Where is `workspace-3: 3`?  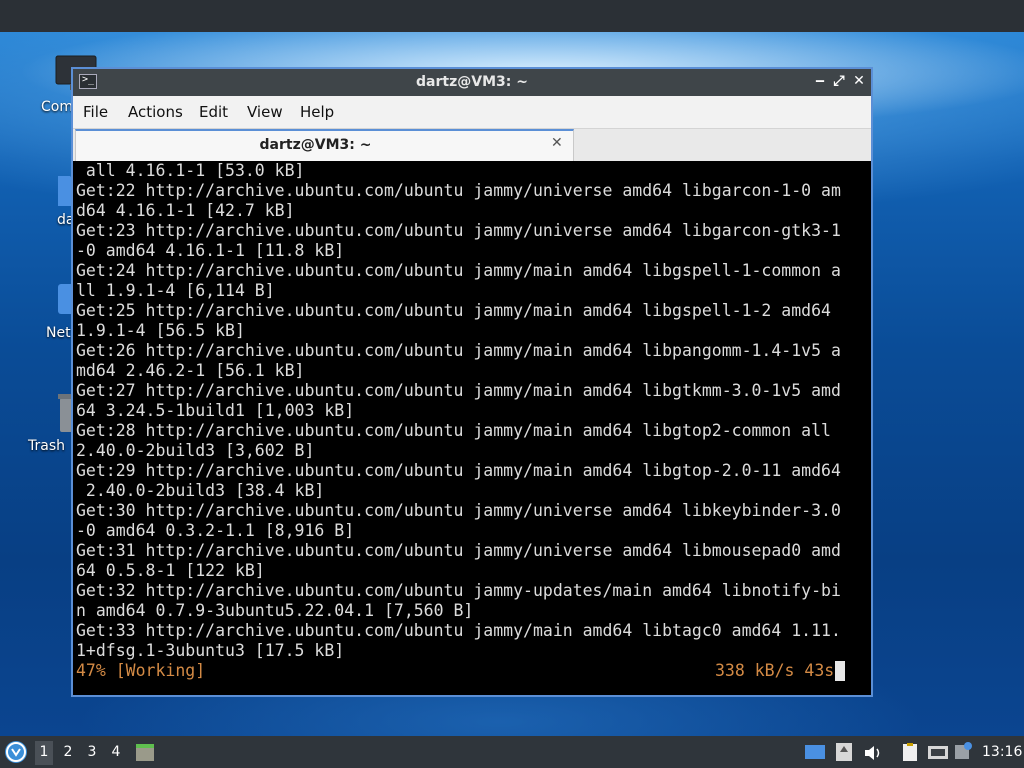 workspace-3: 3 is located at coordinates (92, 753).